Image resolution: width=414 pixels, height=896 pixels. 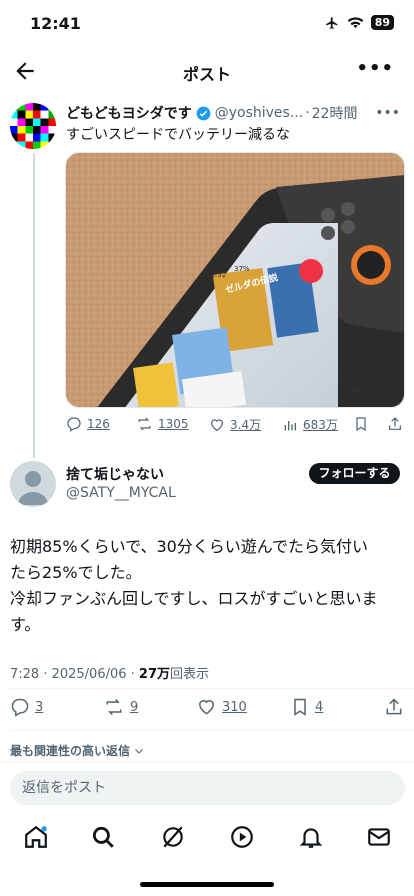 I want to click on views-count: 27万, so click(x=154, y=674).